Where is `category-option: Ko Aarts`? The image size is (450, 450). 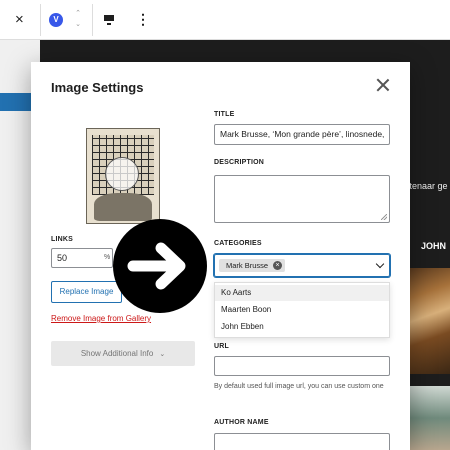
category-option: Ko Aarts is located at coordinates (302, 293).